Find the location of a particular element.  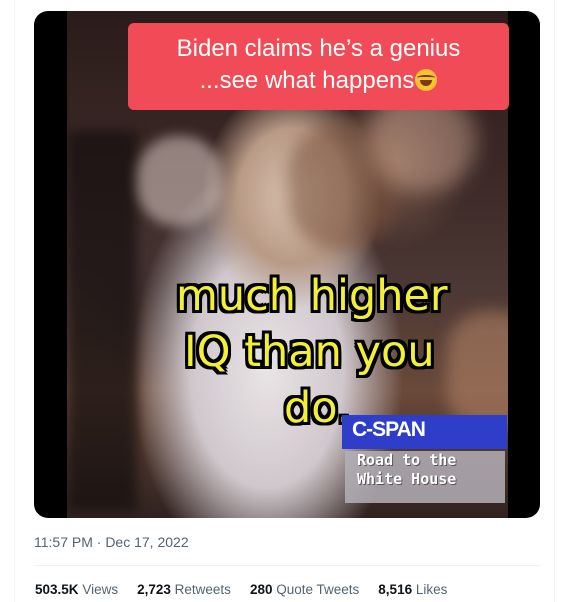

divider is located at coordinates (287, 565).